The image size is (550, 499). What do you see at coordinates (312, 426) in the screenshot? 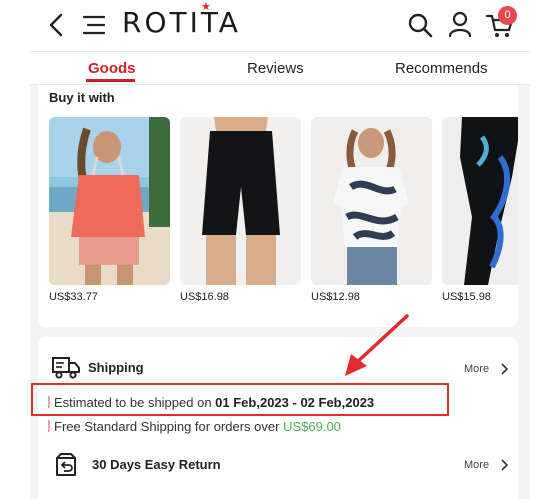
I see `free-shipping-threshold: US$69.00` at bounding box center [312, 426].